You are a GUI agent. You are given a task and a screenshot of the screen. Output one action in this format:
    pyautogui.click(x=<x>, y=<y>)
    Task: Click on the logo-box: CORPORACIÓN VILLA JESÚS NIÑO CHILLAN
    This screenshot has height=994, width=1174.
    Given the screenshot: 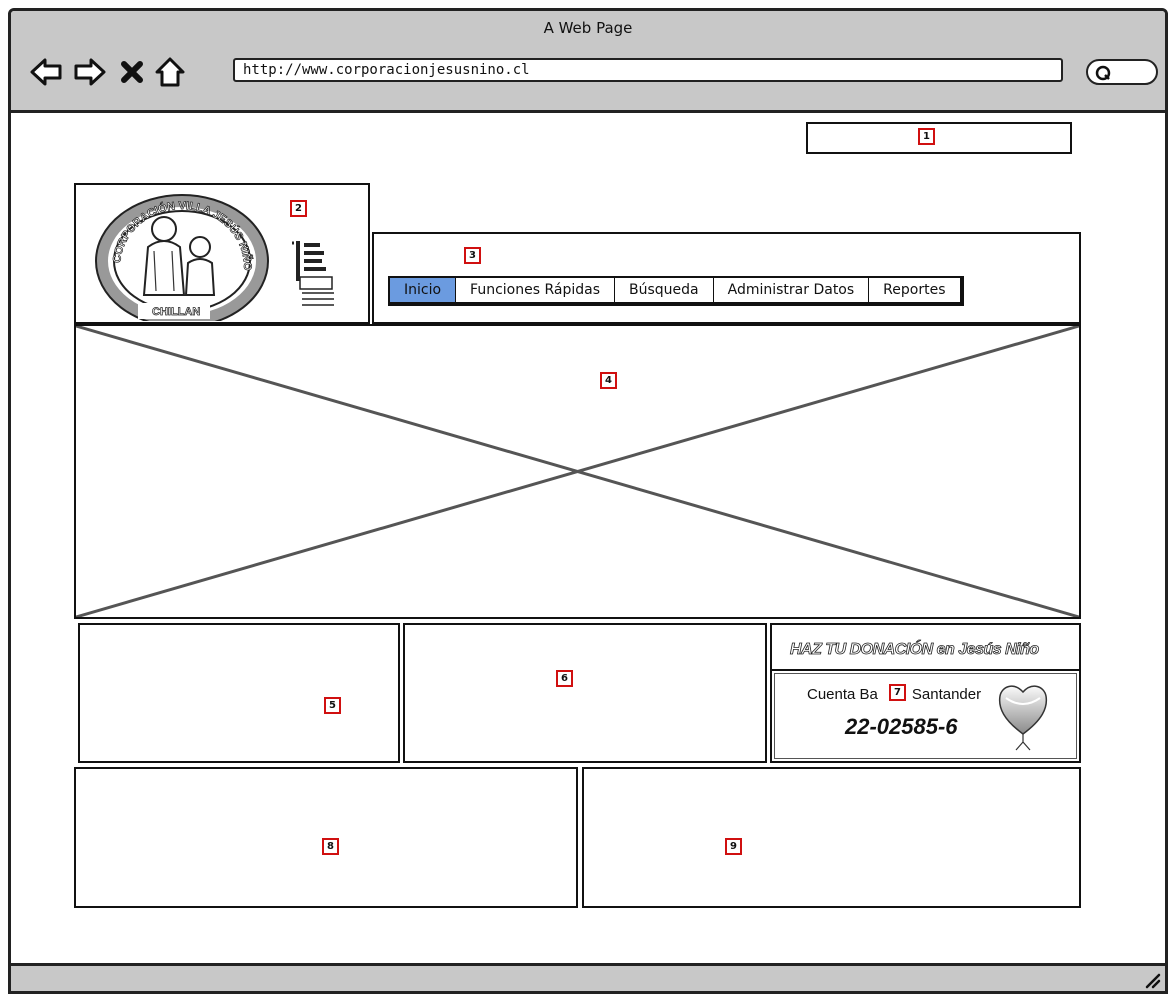 What is the action you would take?
    pyautogui.click(x=222, y=253)
    